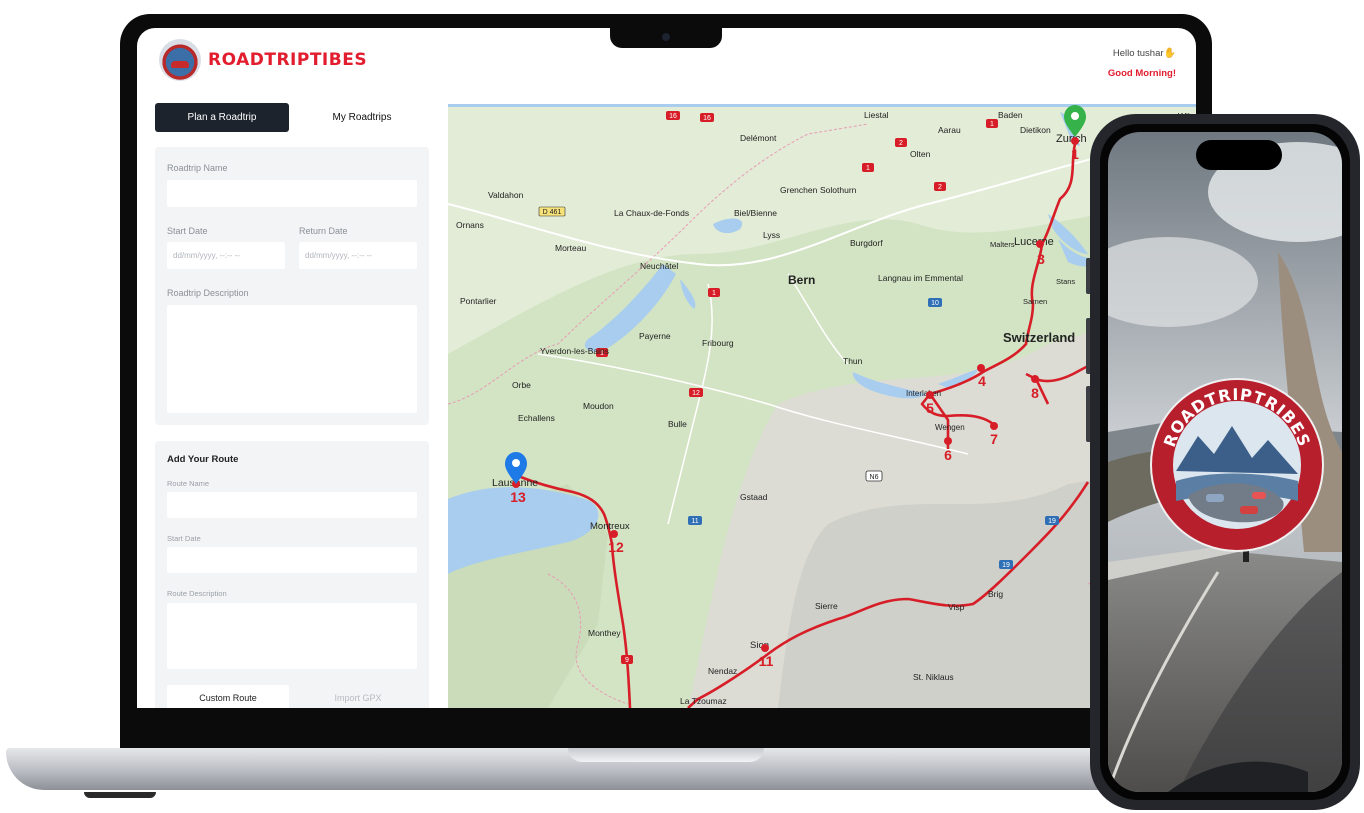 This screenshot has width=1364, height=813. What do you see at coordinates (694, 521) in the screenshot?
I see `shield-11: 11` at bounding box center [694, 521].